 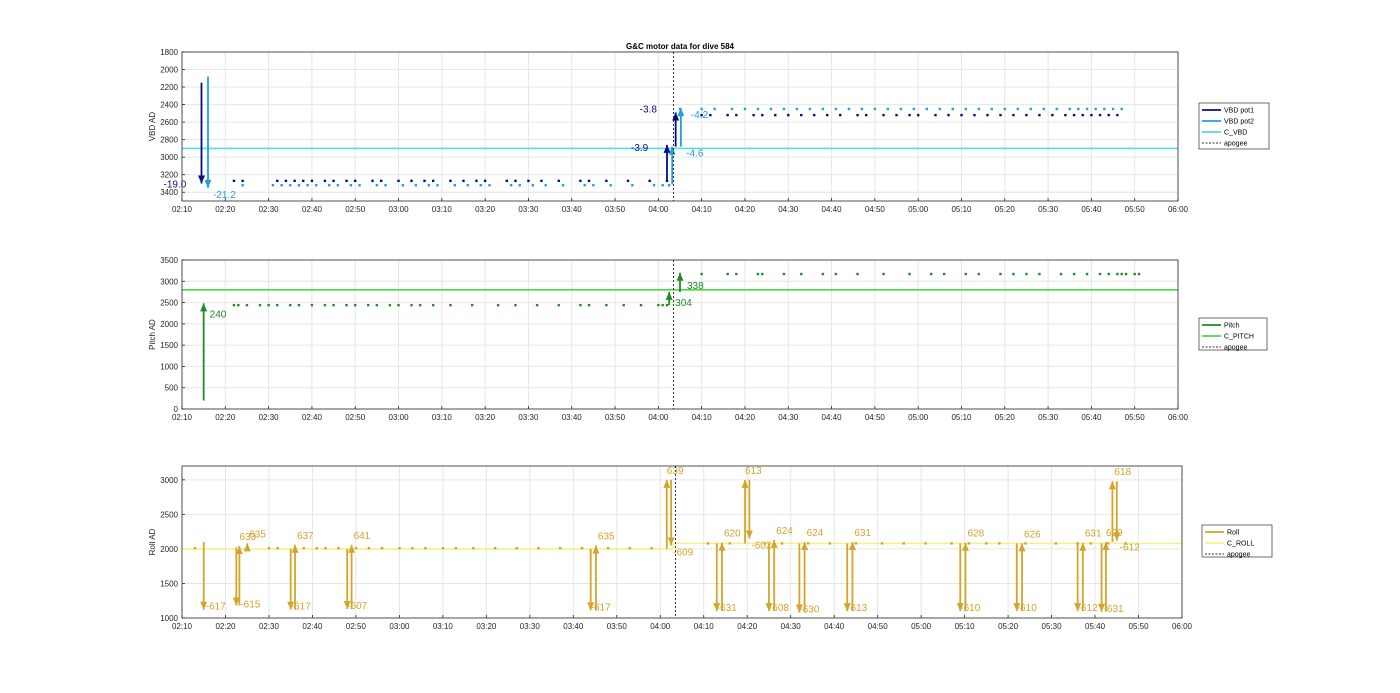 I want to click on legend-entry: Roll, so click(x=1233, y=533).